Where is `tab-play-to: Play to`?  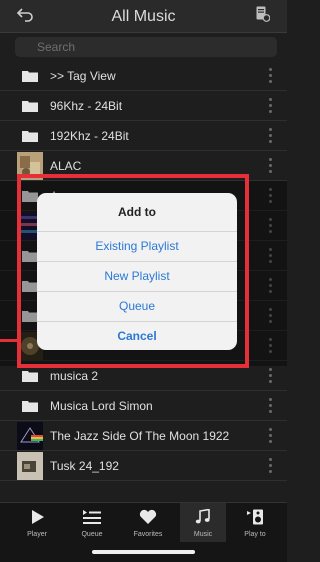 tab-play-to: Play to is located at coordinates (255, 523).